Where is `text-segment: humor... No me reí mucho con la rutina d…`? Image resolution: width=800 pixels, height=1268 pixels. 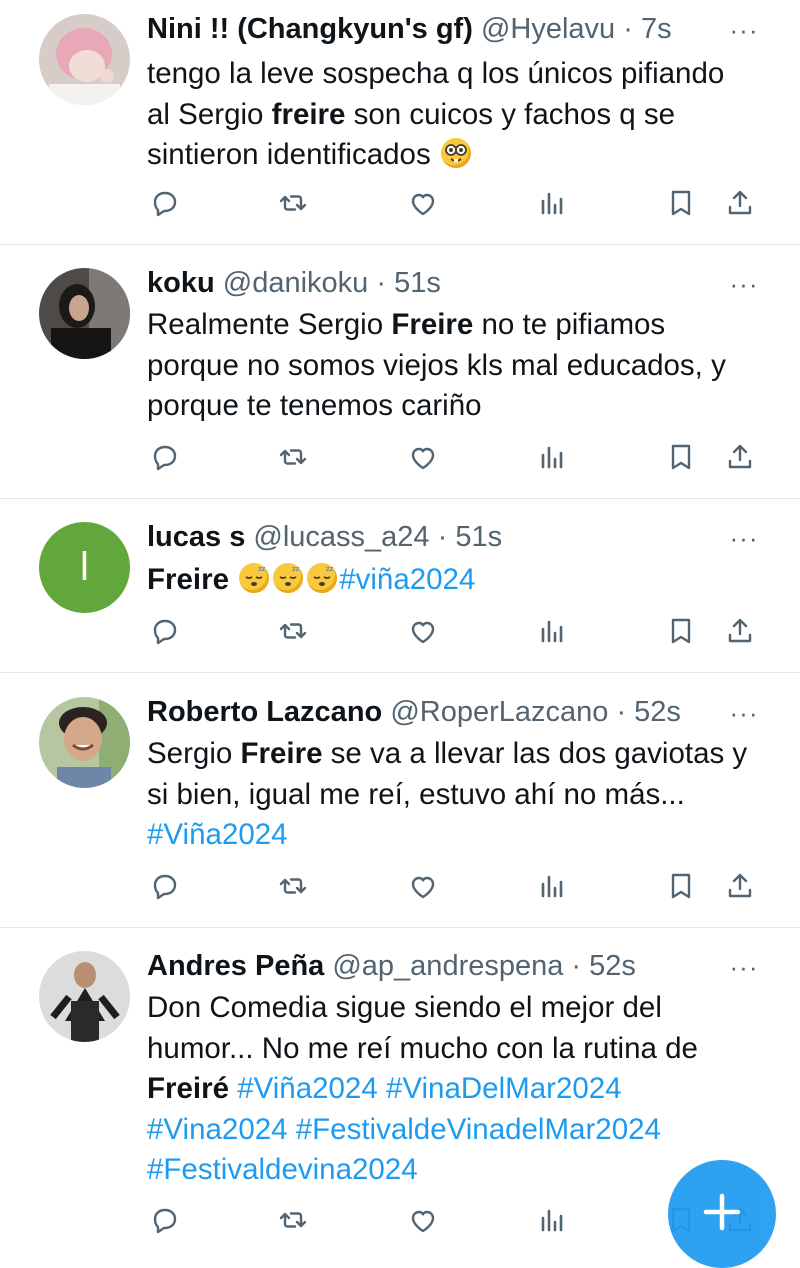
text-segment: humor... No me reí mucho con la rutina d… is located at coordinates (422, 1048).